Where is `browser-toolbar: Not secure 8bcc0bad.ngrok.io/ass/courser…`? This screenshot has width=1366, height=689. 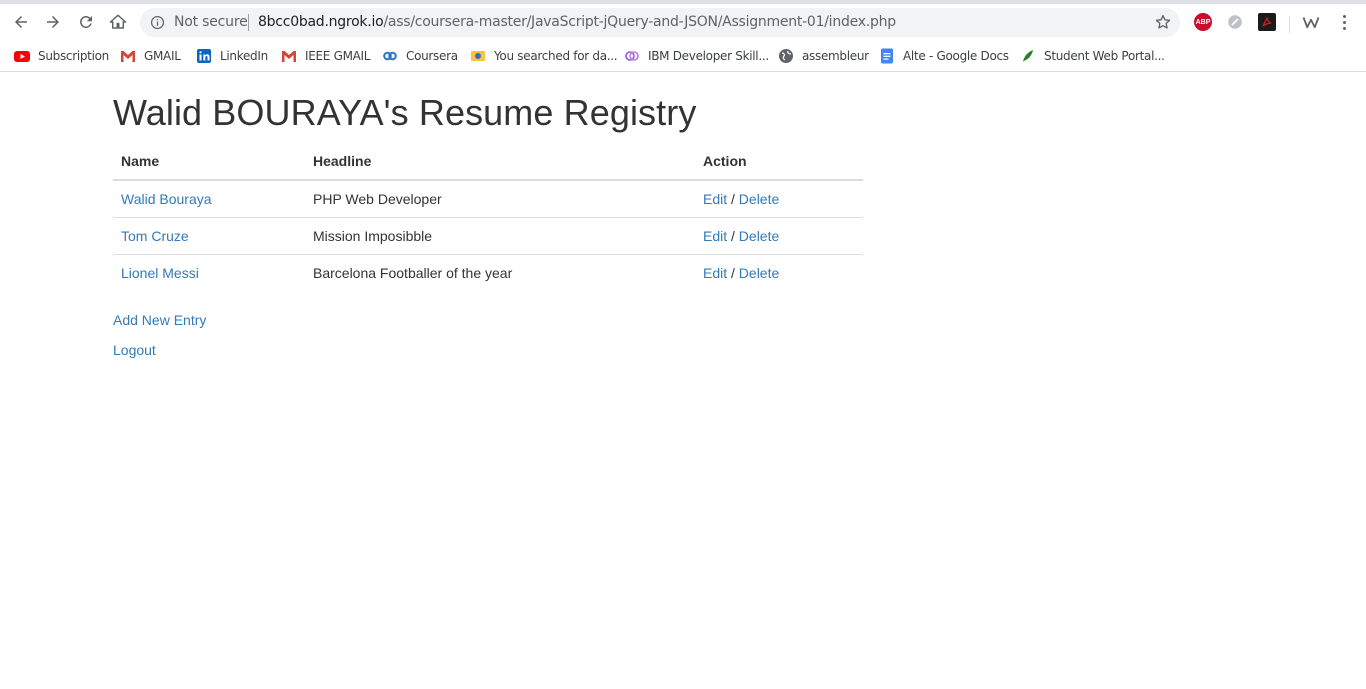 browser-toolbar: Not secure 8bcc0bad.ngrok.io/ass/courser… is located at coordinates (683, 22).